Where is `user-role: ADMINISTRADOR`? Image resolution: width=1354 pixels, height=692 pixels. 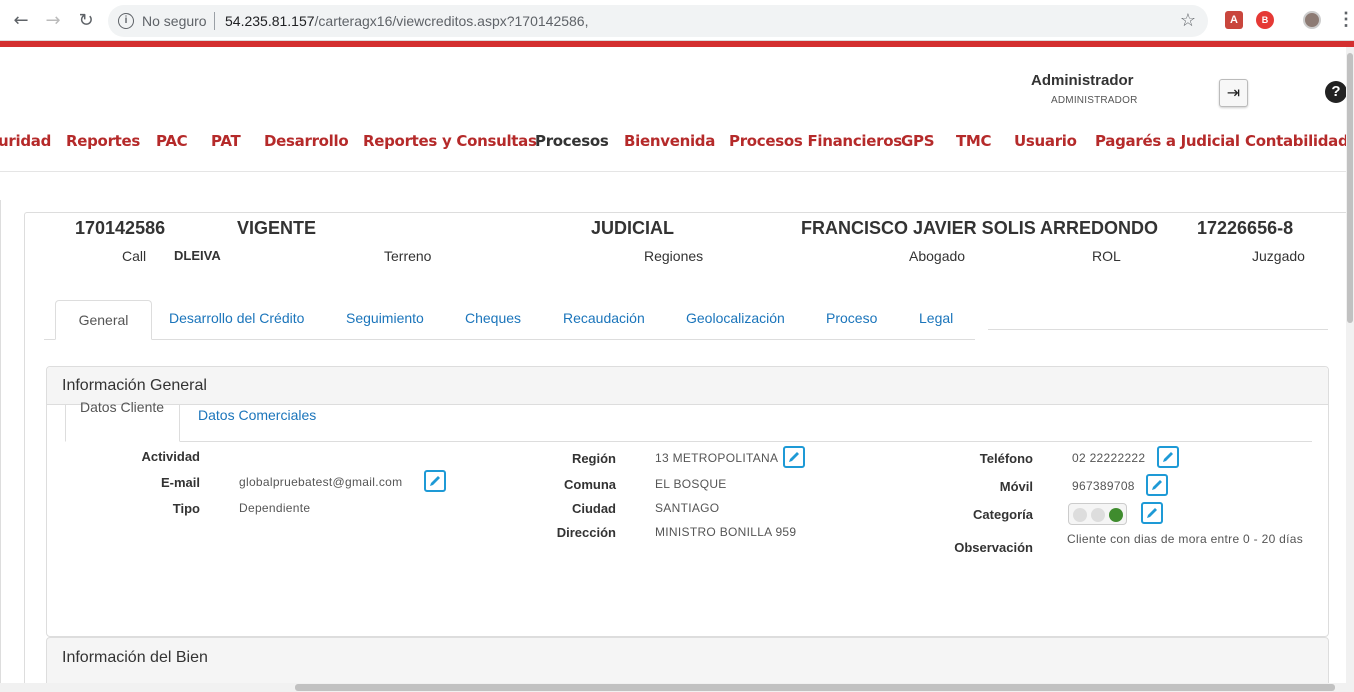 user-role: ADMINISTRADOR is located at coordinates (1094, 100).